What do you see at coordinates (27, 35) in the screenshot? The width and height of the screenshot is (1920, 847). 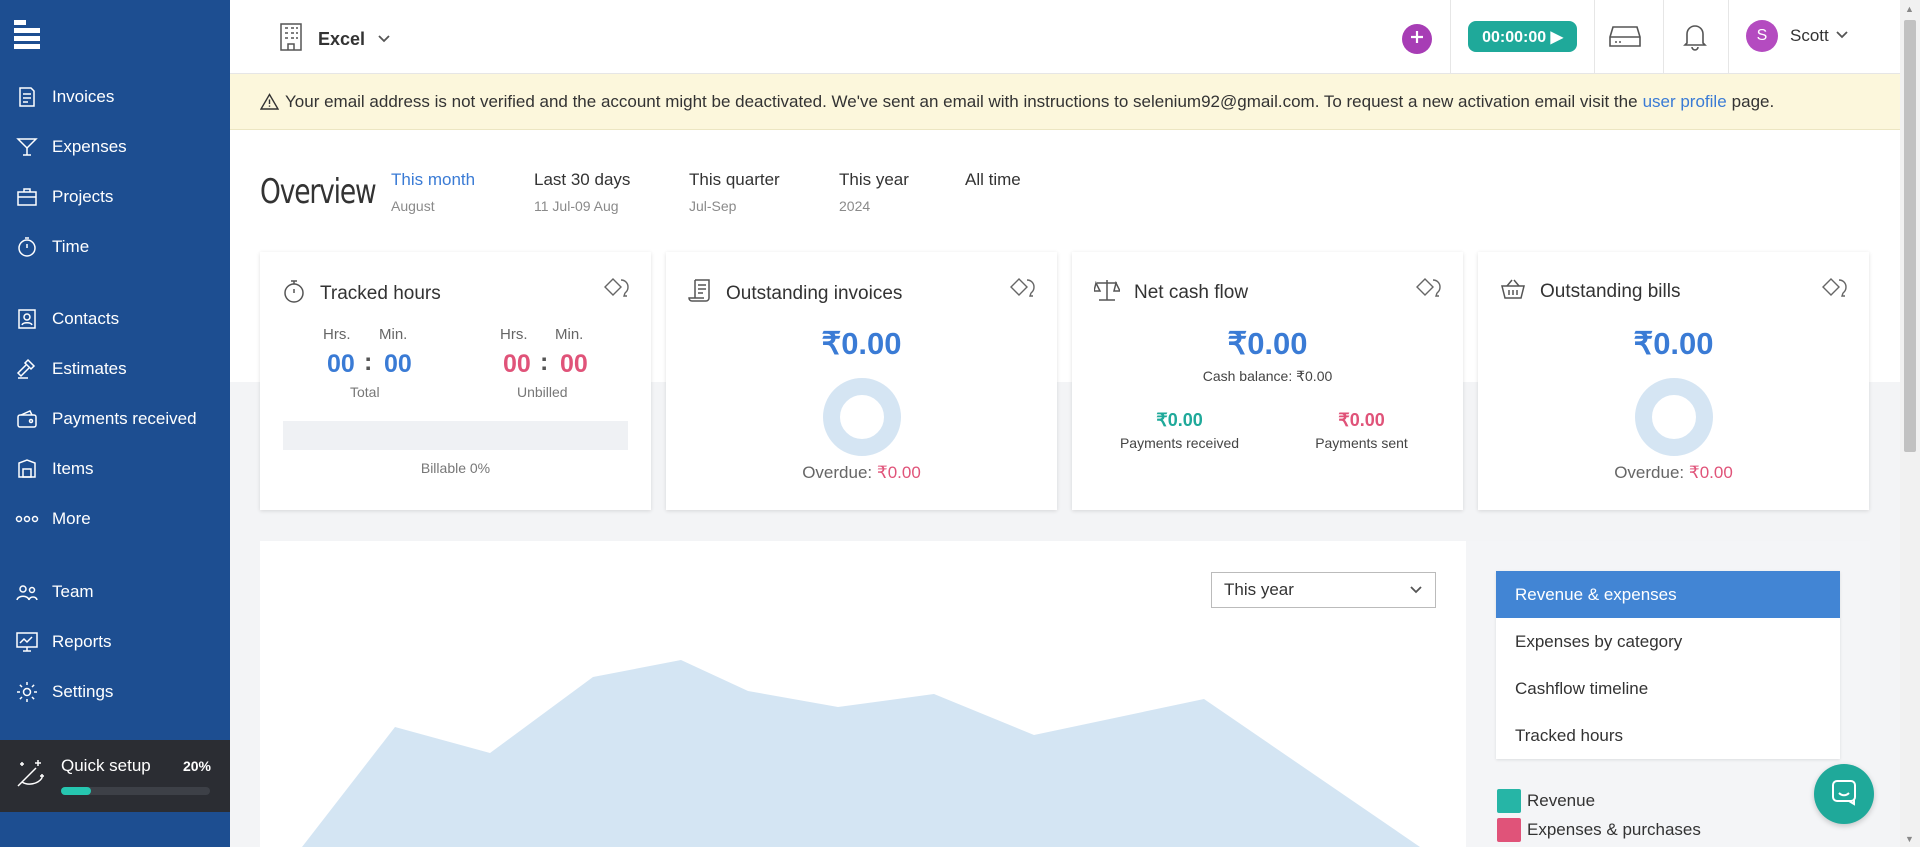 I see `app-logo-icon` at bounding box center [27, 35].